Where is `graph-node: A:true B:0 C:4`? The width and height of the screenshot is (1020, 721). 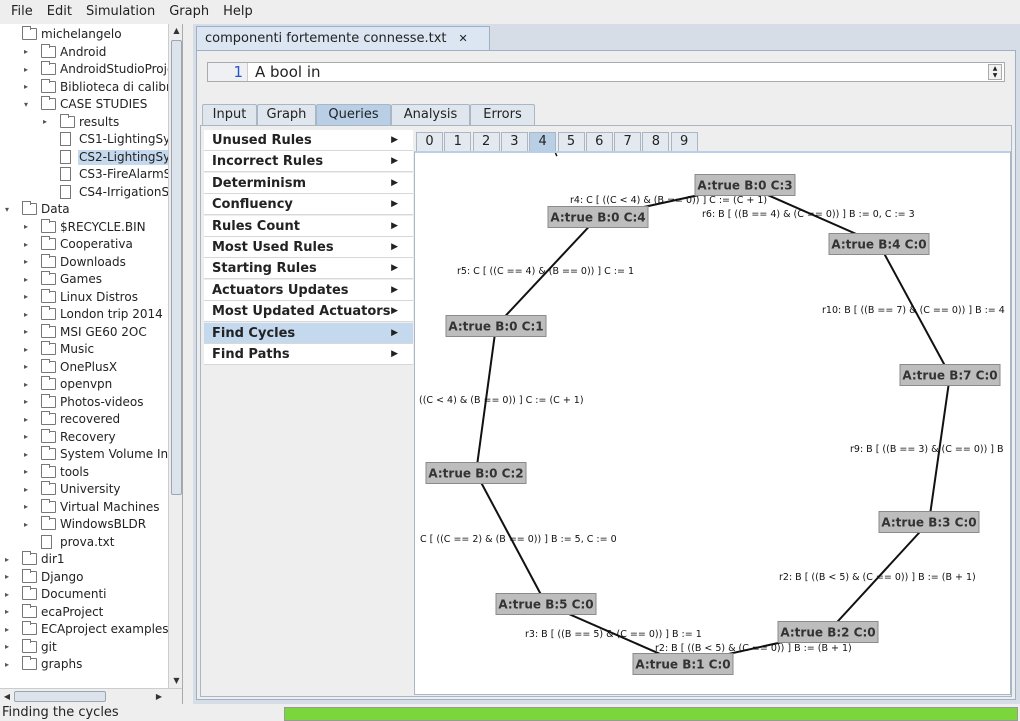 graph-node: A:true B:0 C:4 is located at coordinates (598, 217).